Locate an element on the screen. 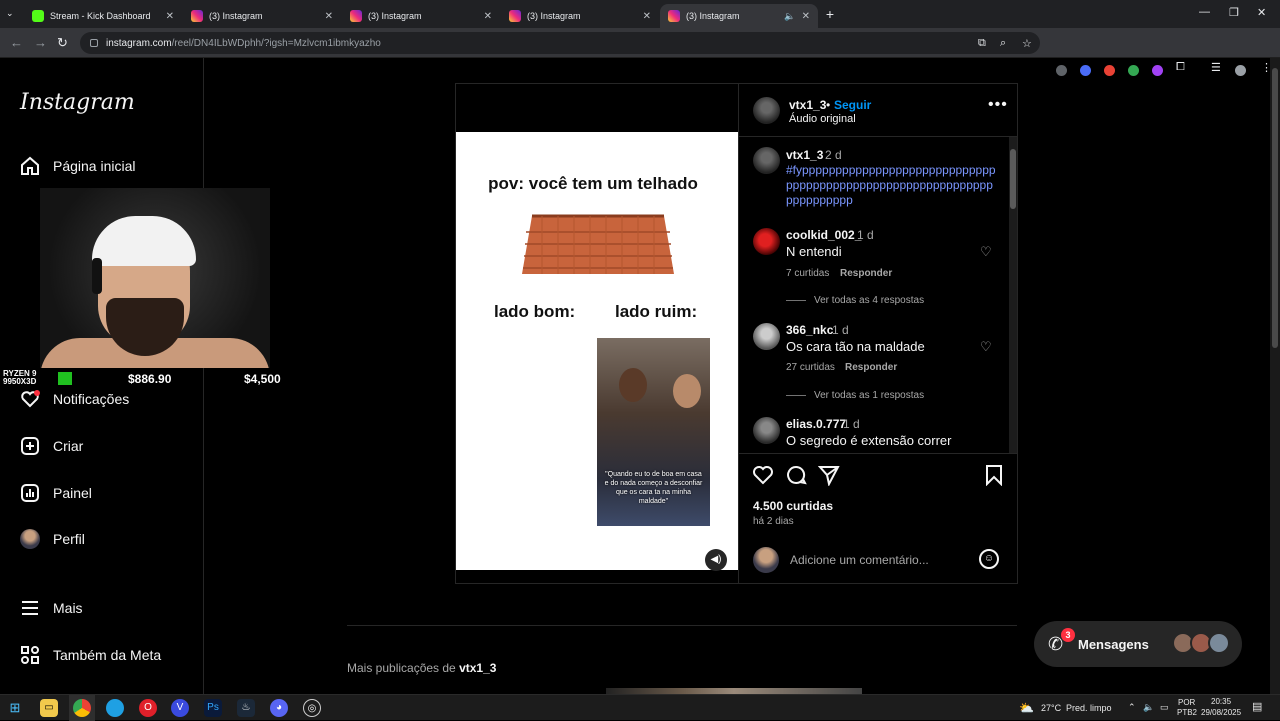  windows-start-icon: ⊞ is located at coordinates (15, 708).